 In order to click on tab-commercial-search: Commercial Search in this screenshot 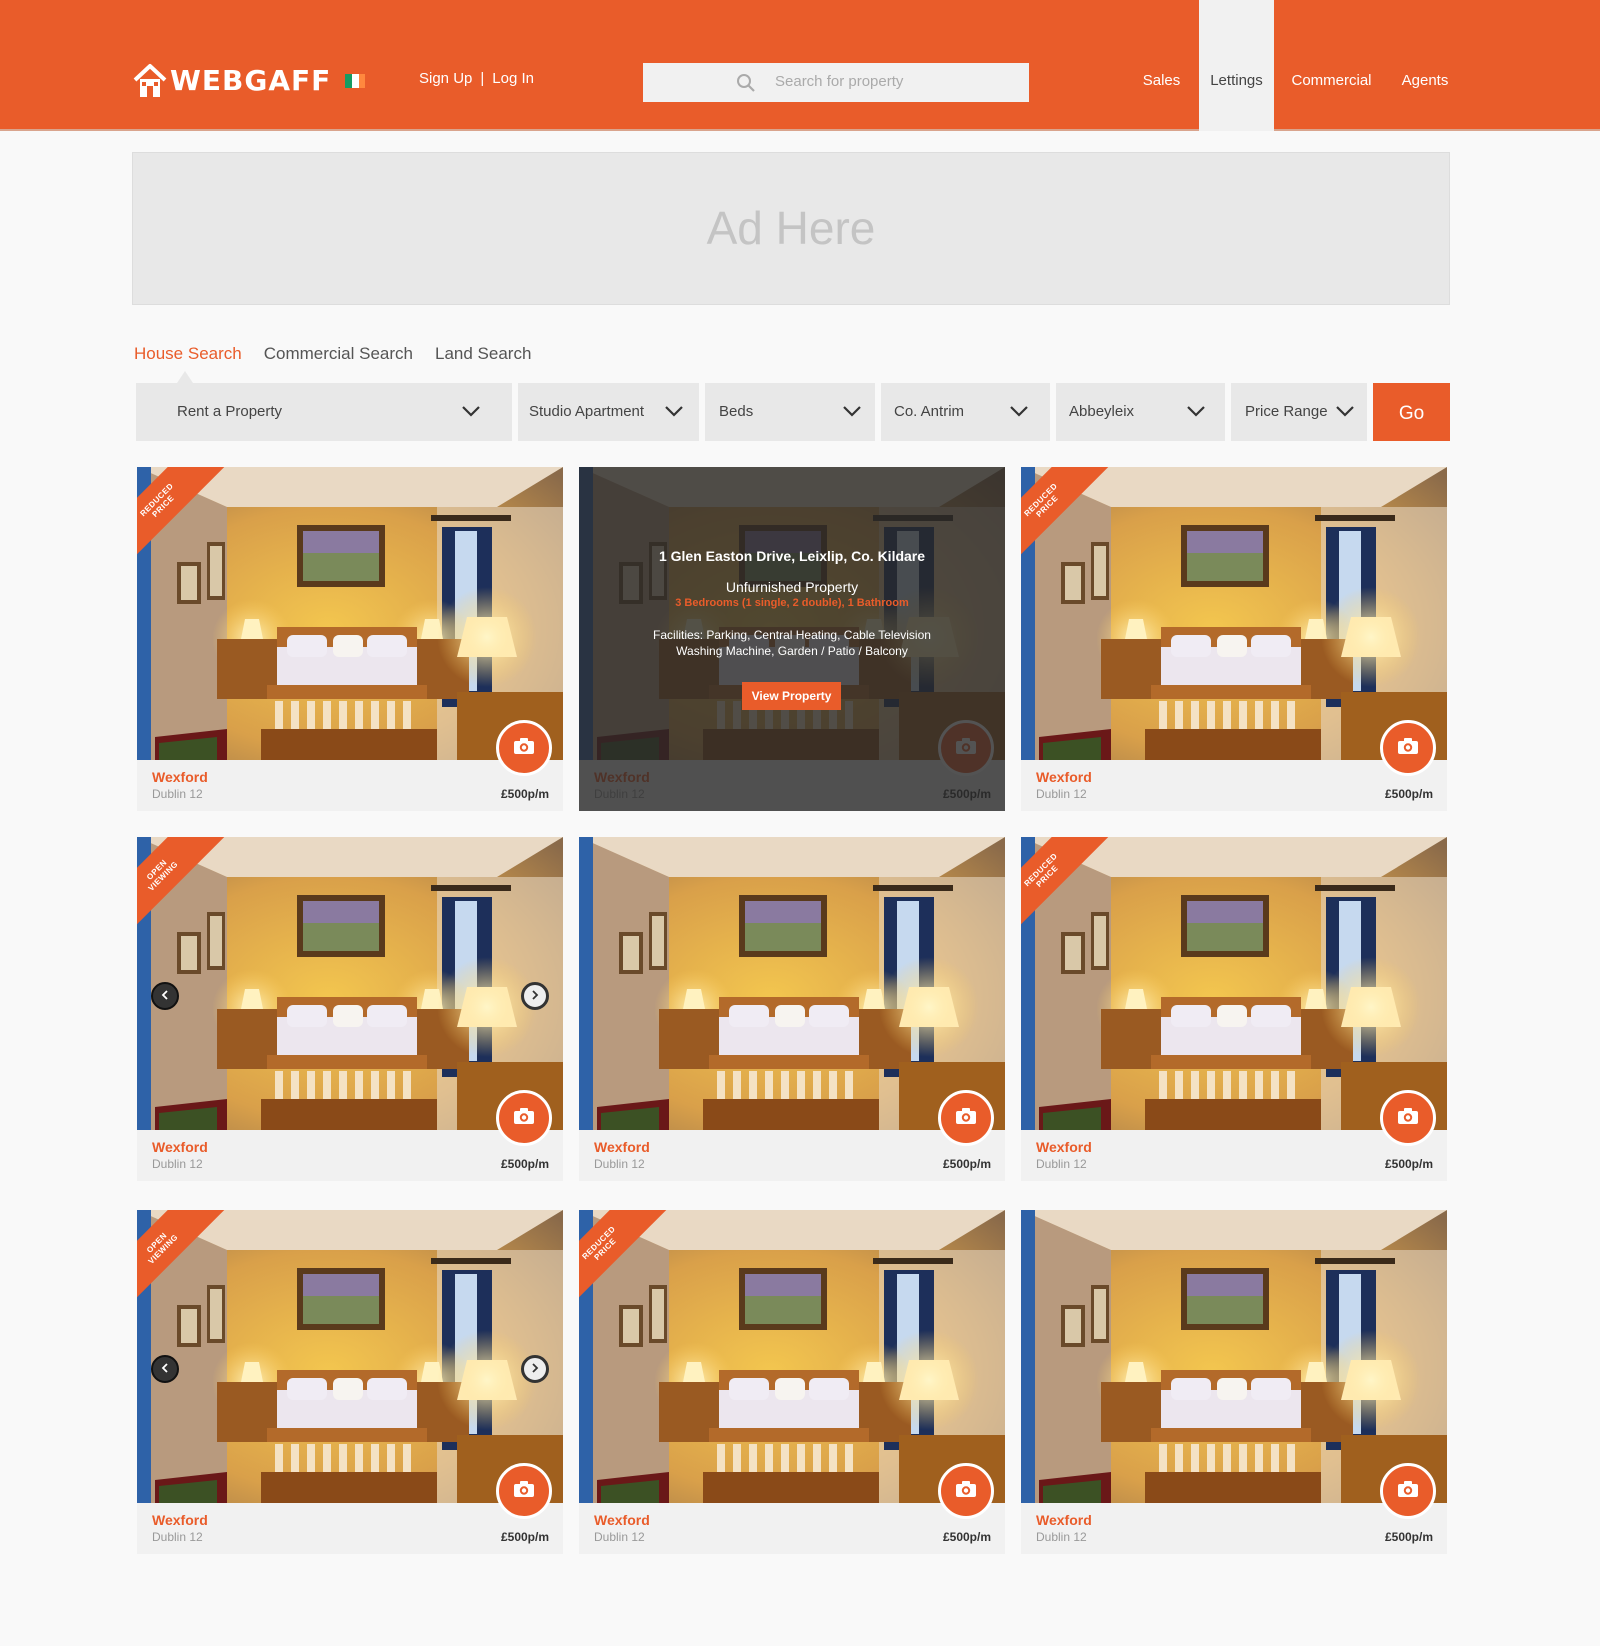, I will do `click(338, 354)`.